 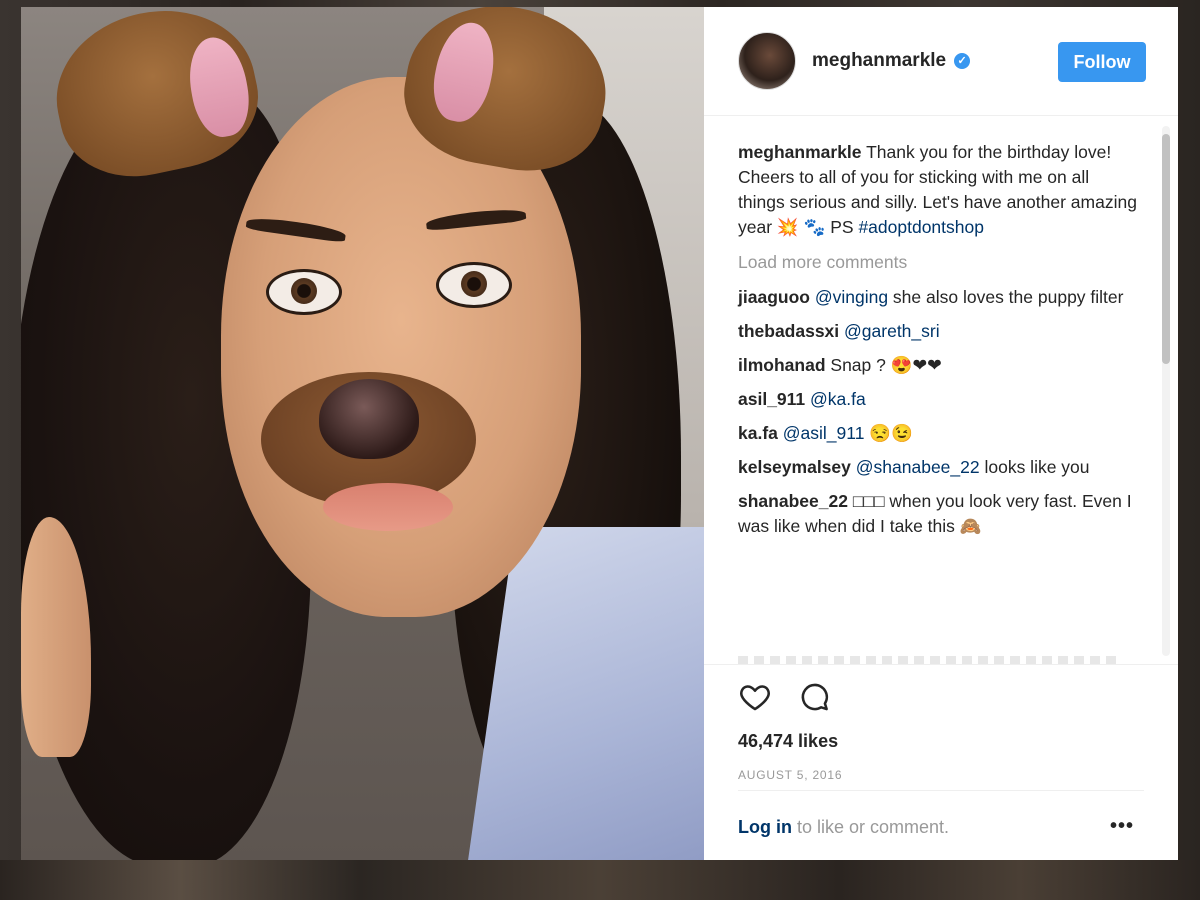 What do you see at coordinates (1006, 297) in the screenshot?
I see `comment-text: she also loves the puppy filter` at bounding box center [1006, 297].